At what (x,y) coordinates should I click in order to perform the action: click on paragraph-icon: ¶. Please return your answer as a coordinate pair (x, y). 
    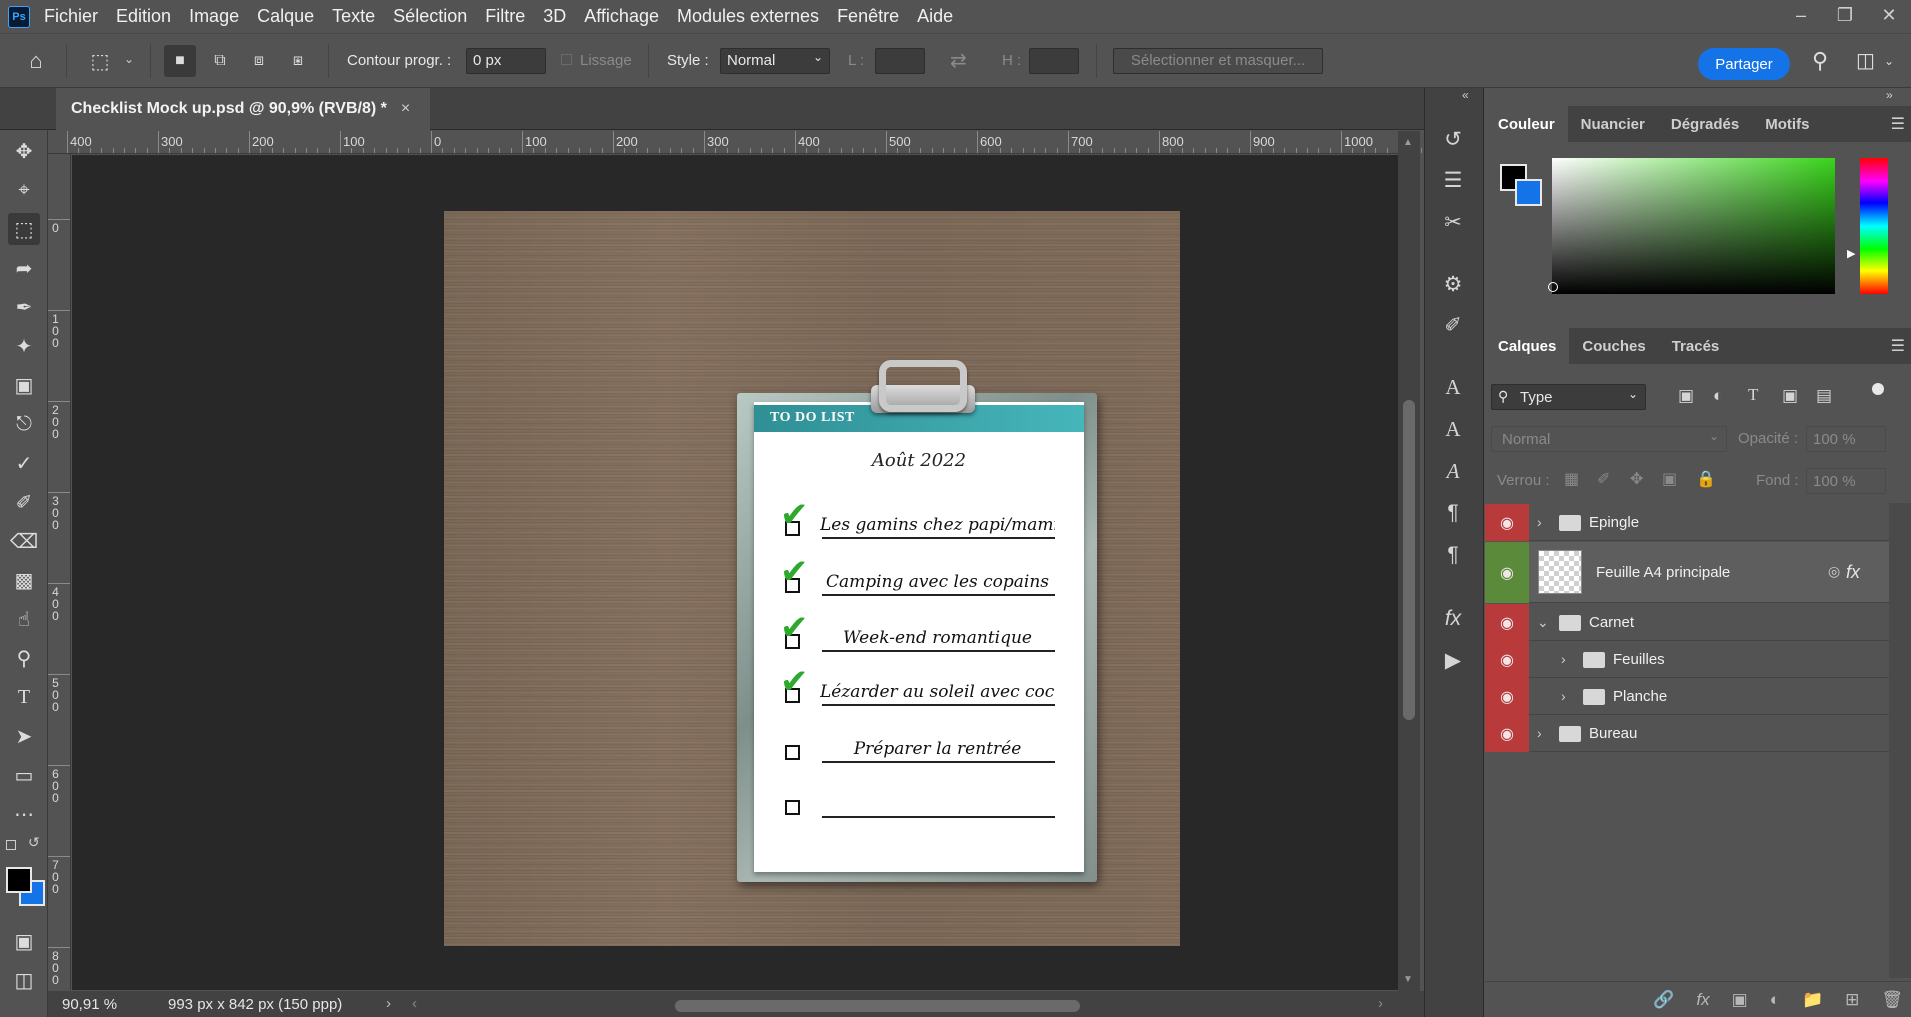
    Looking at the image, I should click on (1453, 513).